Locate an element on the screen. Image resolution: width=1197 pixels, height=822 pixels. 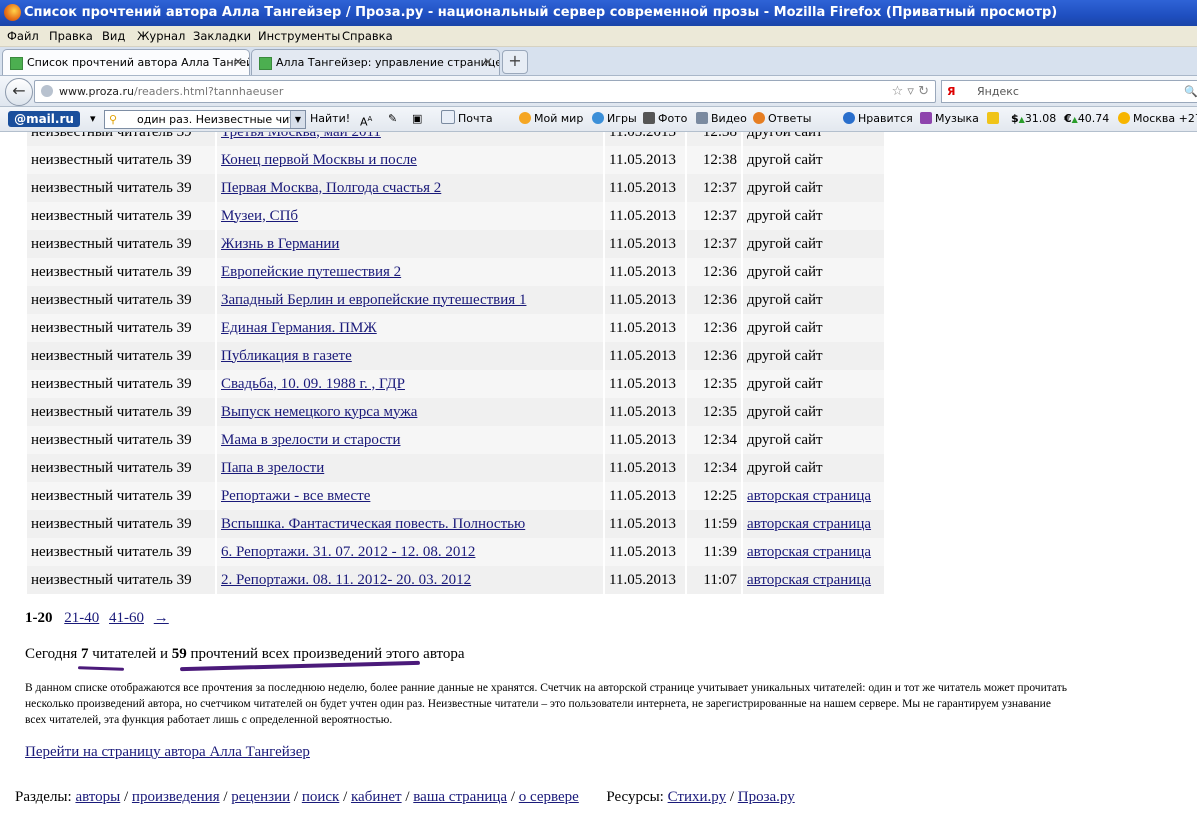
menu-help: Справка is located at coordinates (367, 36).